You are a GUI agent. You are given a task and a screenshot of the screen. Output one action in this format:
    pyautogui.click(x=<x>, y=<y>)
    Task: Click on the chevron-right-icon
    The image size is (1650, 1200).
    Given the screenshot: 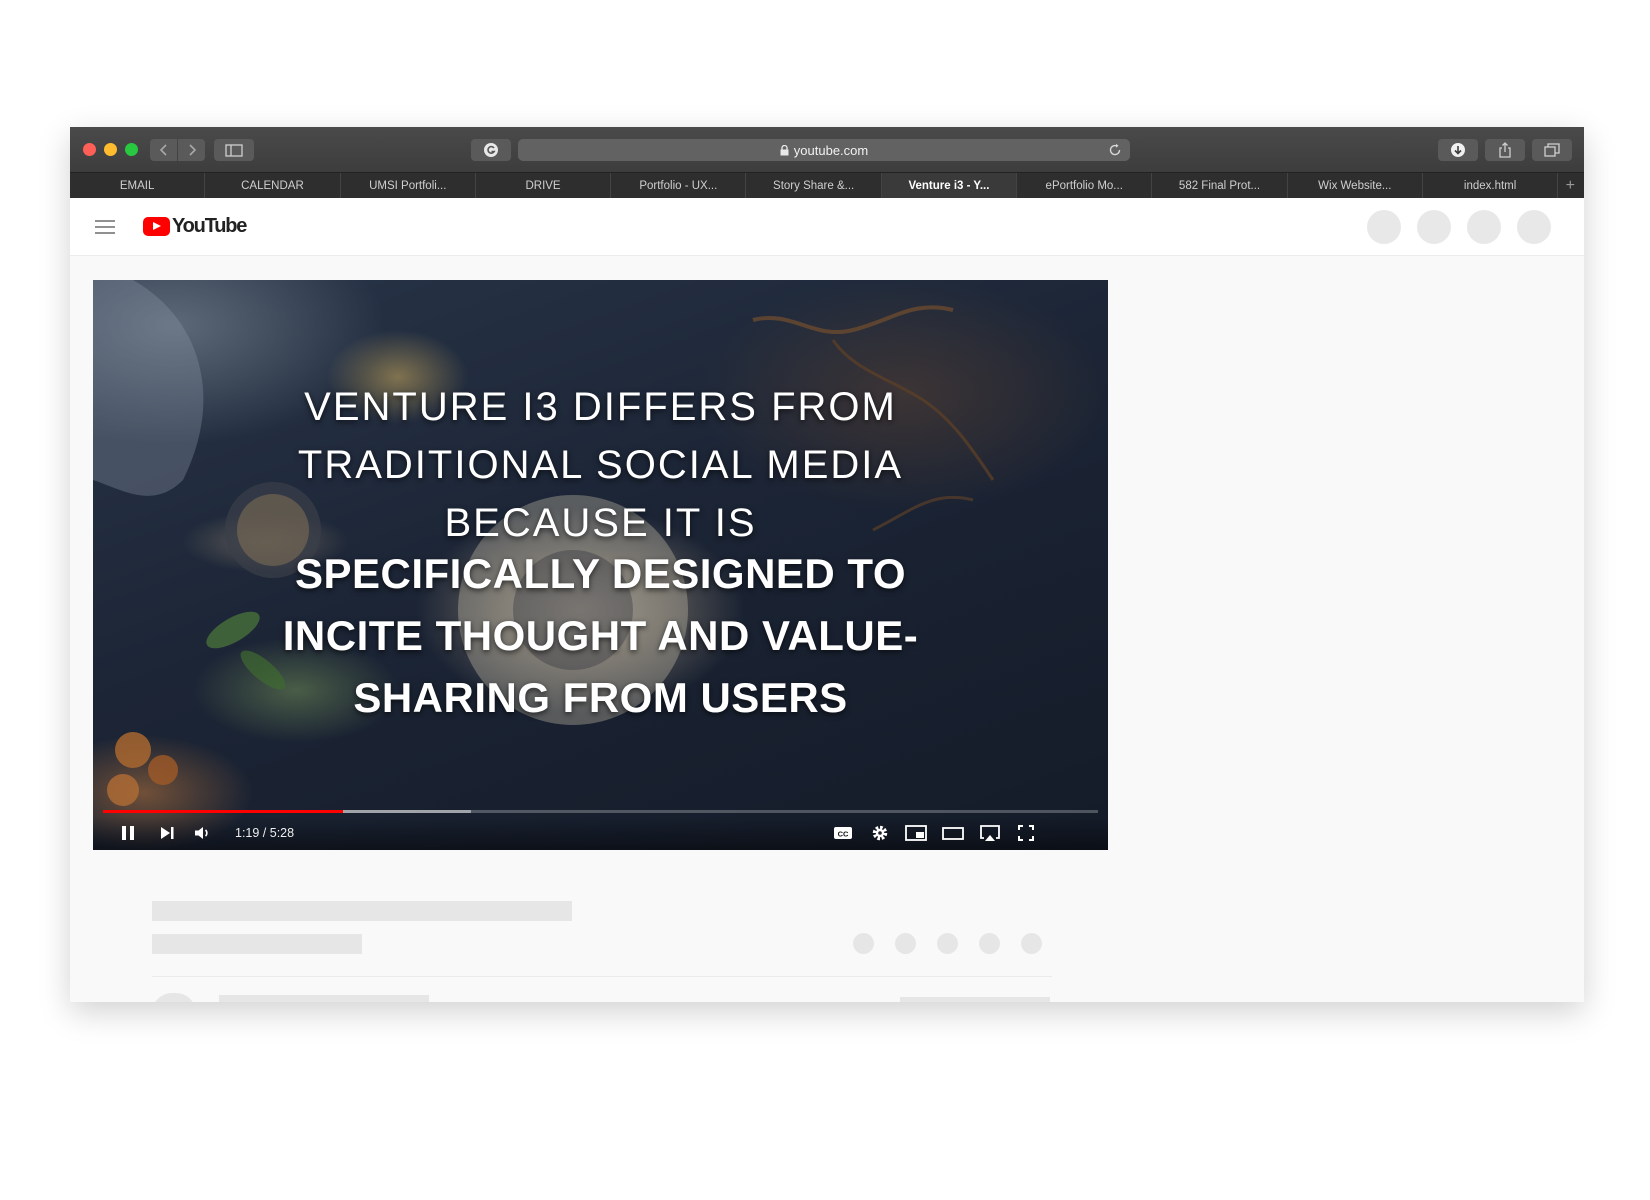 What is the action you would take?
    pyautogui.click(x=192, y=150)
    